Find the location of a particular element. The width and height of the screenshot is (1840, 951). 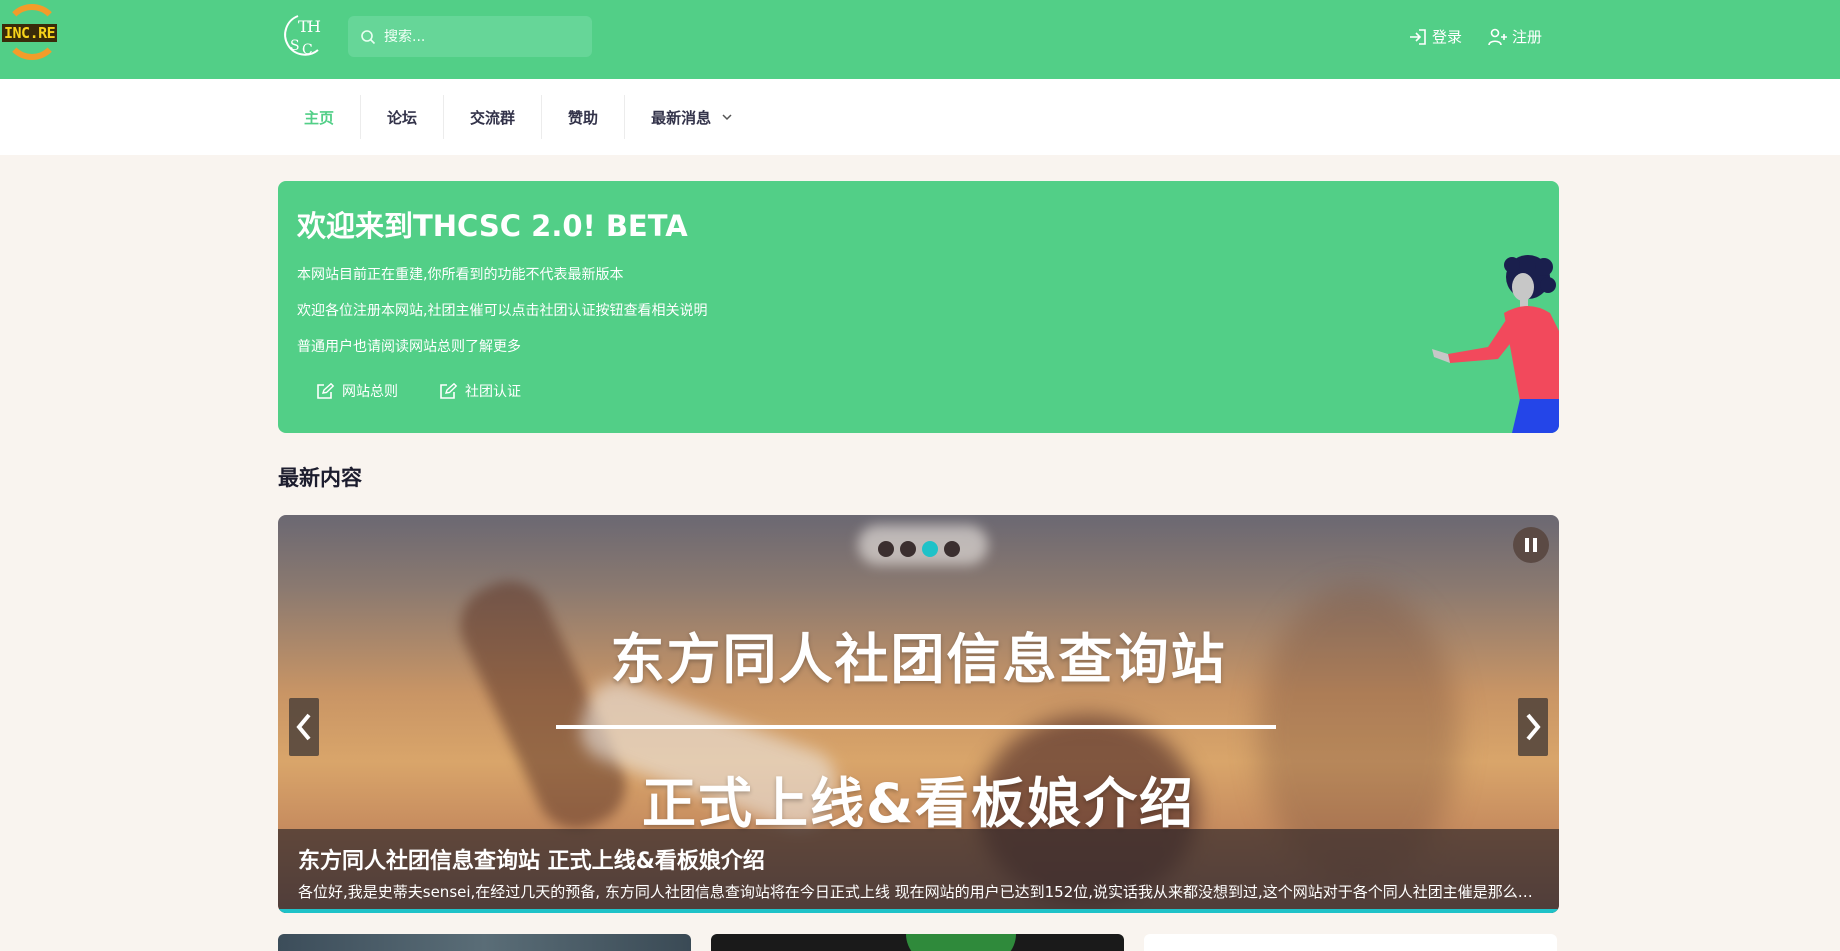

nav-item-label: 论坛 is located at coordinates (402, 117).